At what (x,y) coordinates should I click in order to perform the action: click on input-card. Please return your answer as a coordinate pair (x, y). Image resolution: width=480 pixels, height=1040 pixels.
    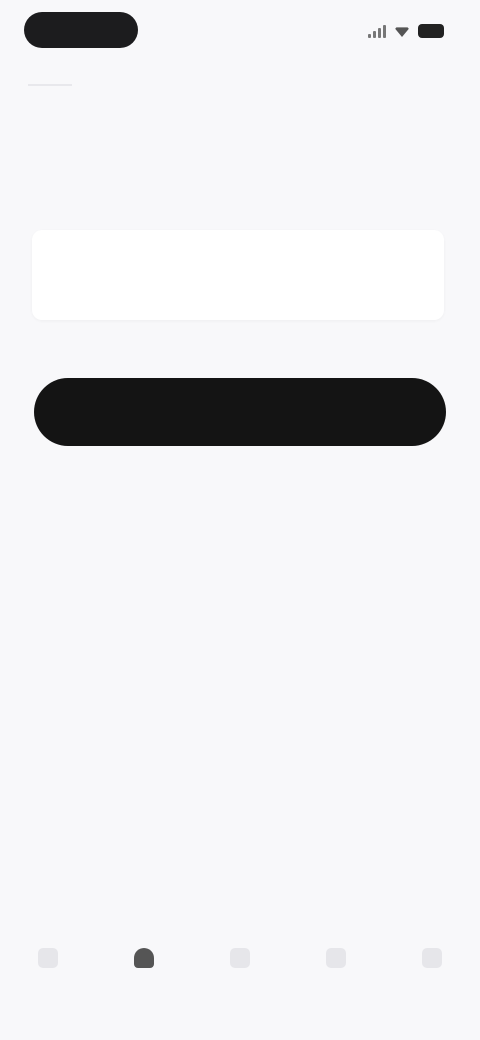
    Looking at the image, I should click on (238, 275).